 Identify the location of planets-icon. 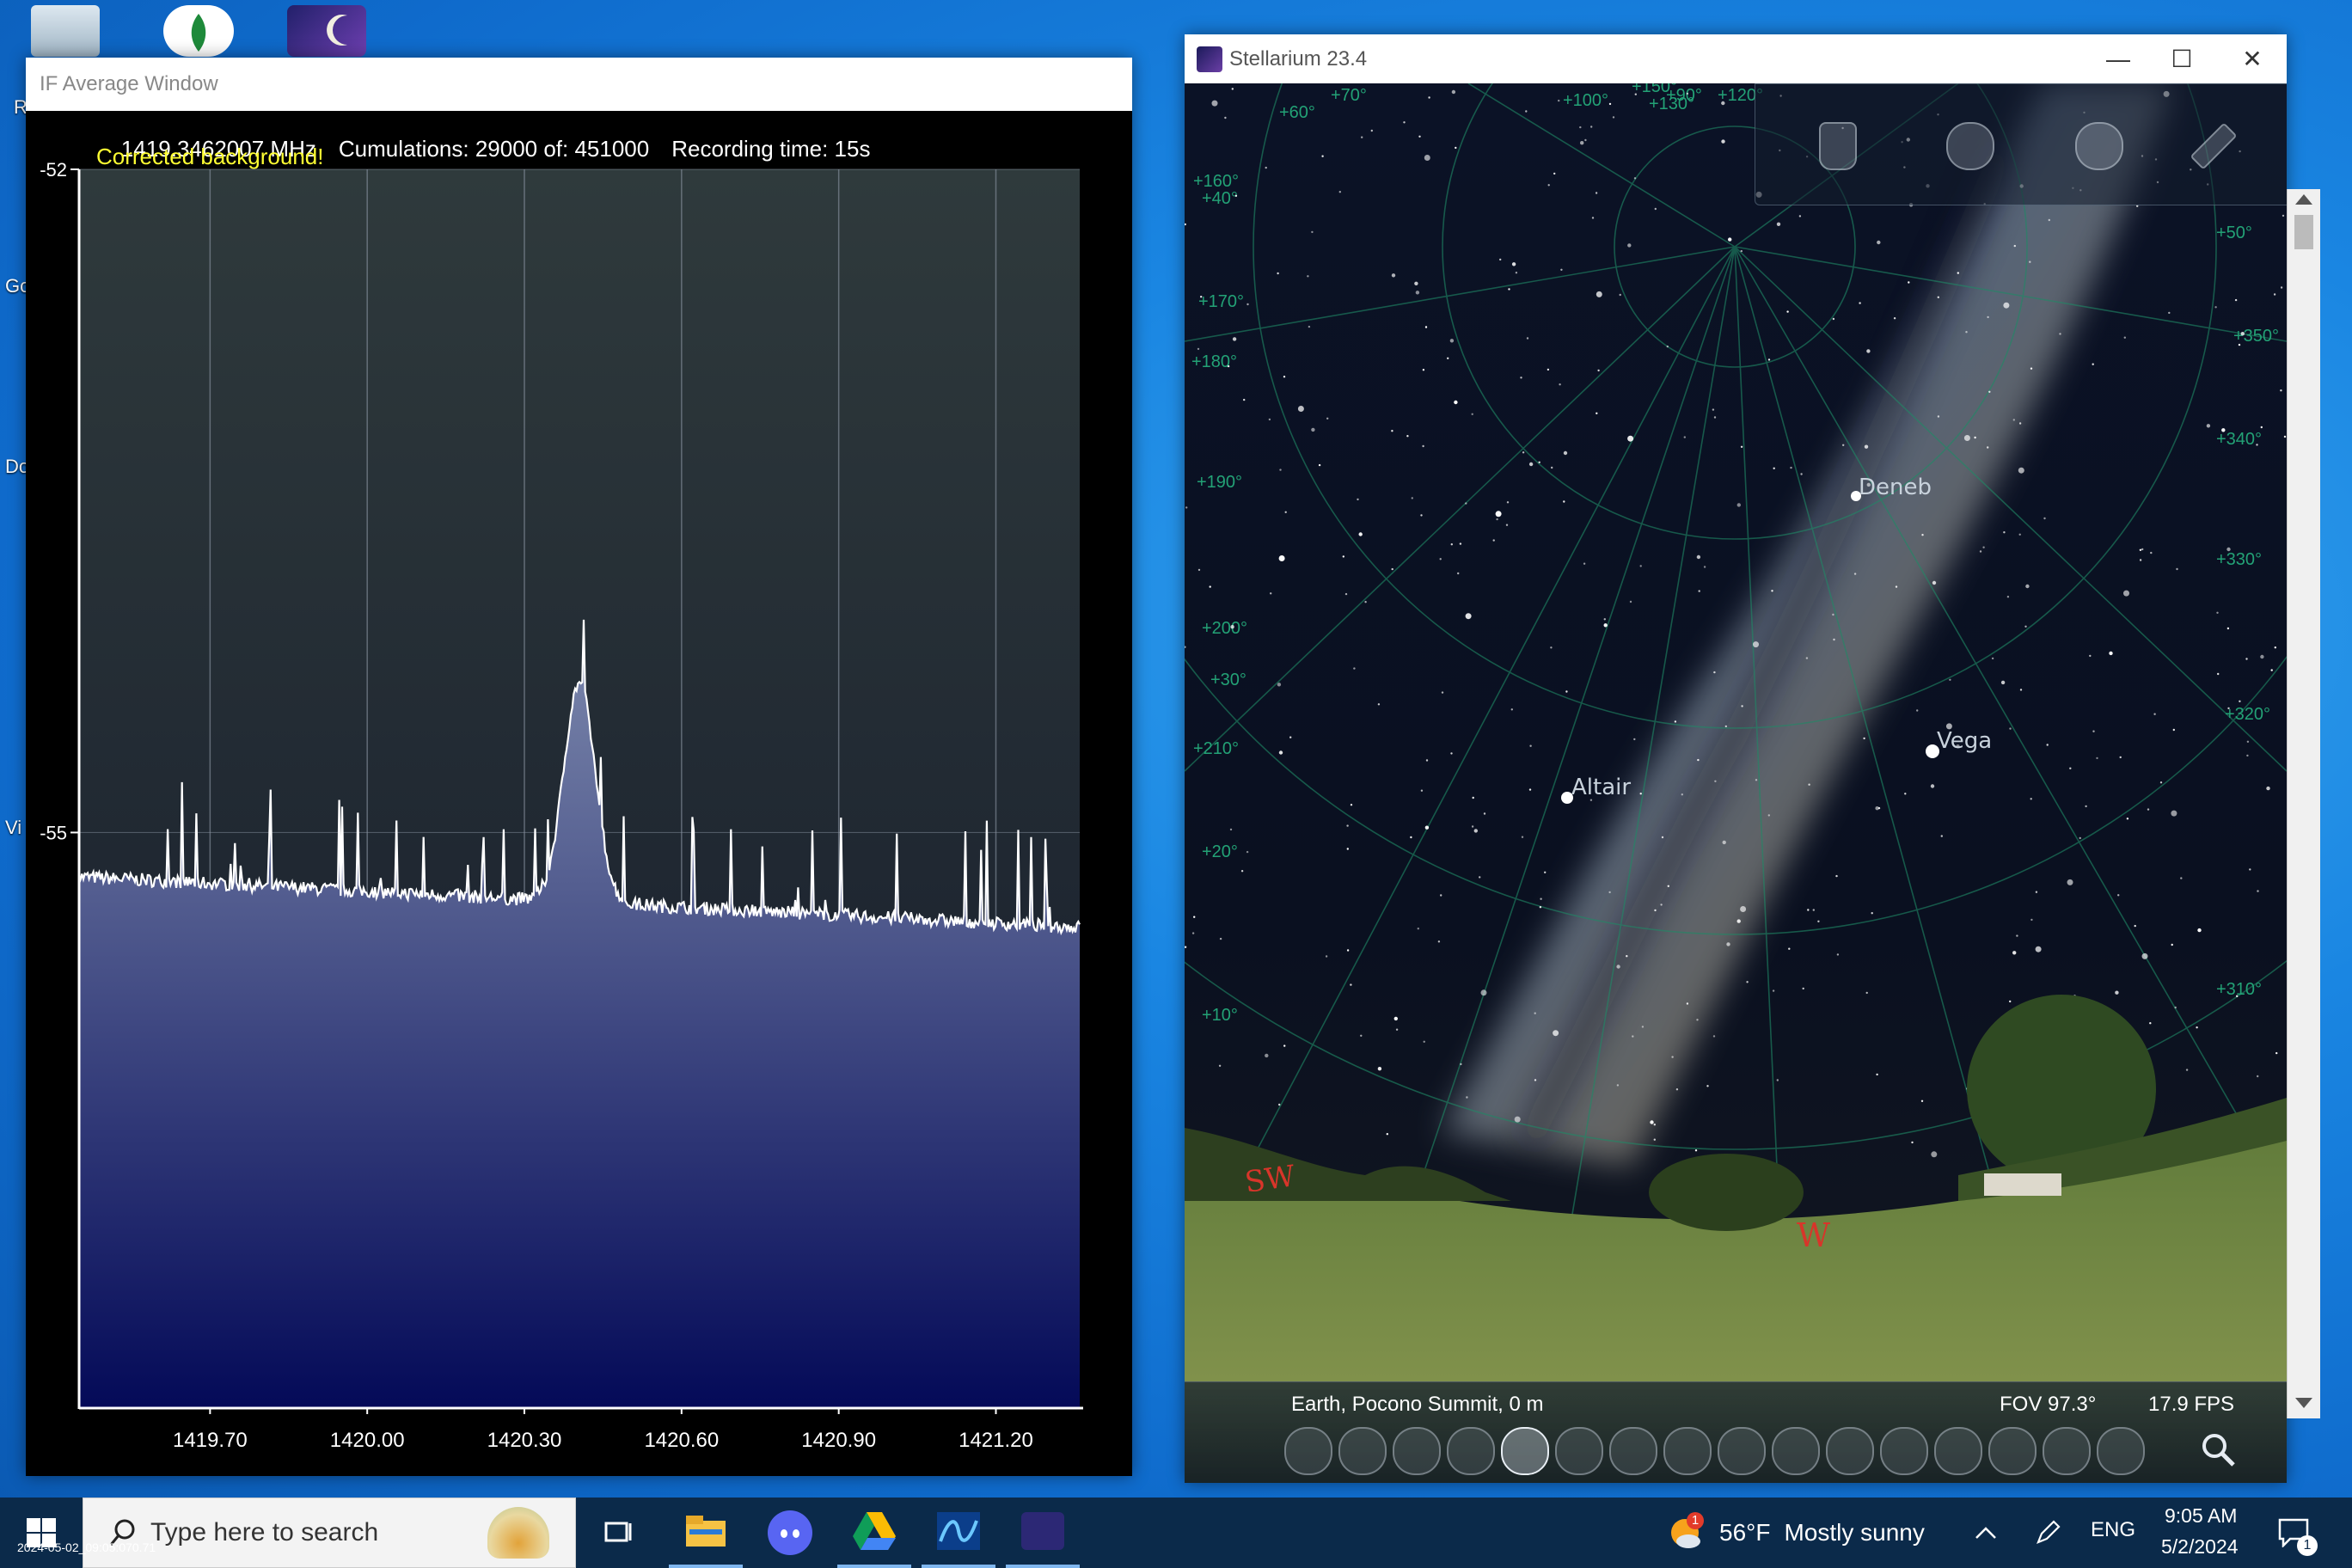
(1796, 1451).